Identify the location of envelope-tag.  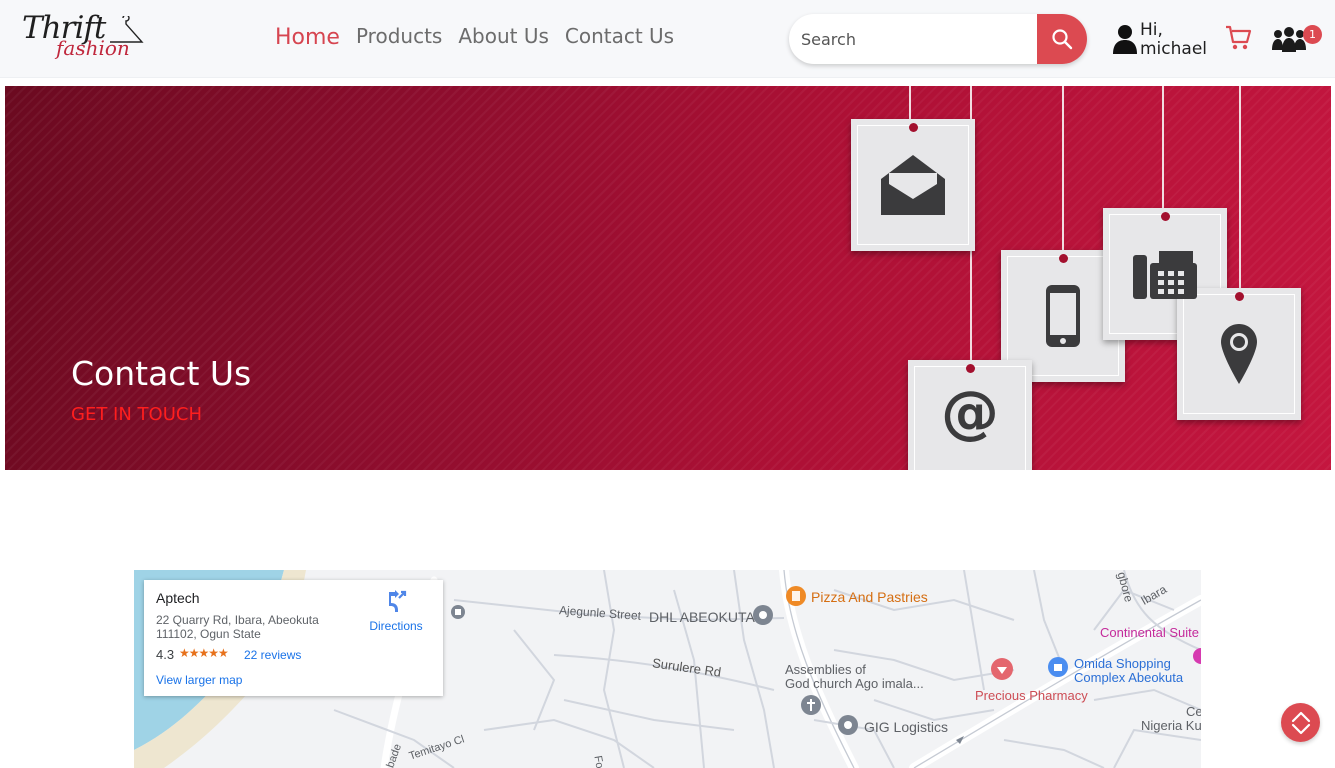
(913, 185).